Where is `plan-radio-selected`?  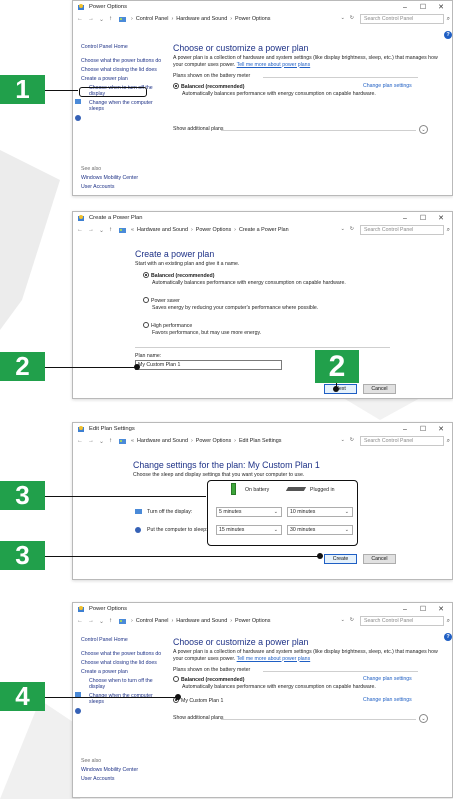 plan-radio-selected is located at coordinates (176, 86).